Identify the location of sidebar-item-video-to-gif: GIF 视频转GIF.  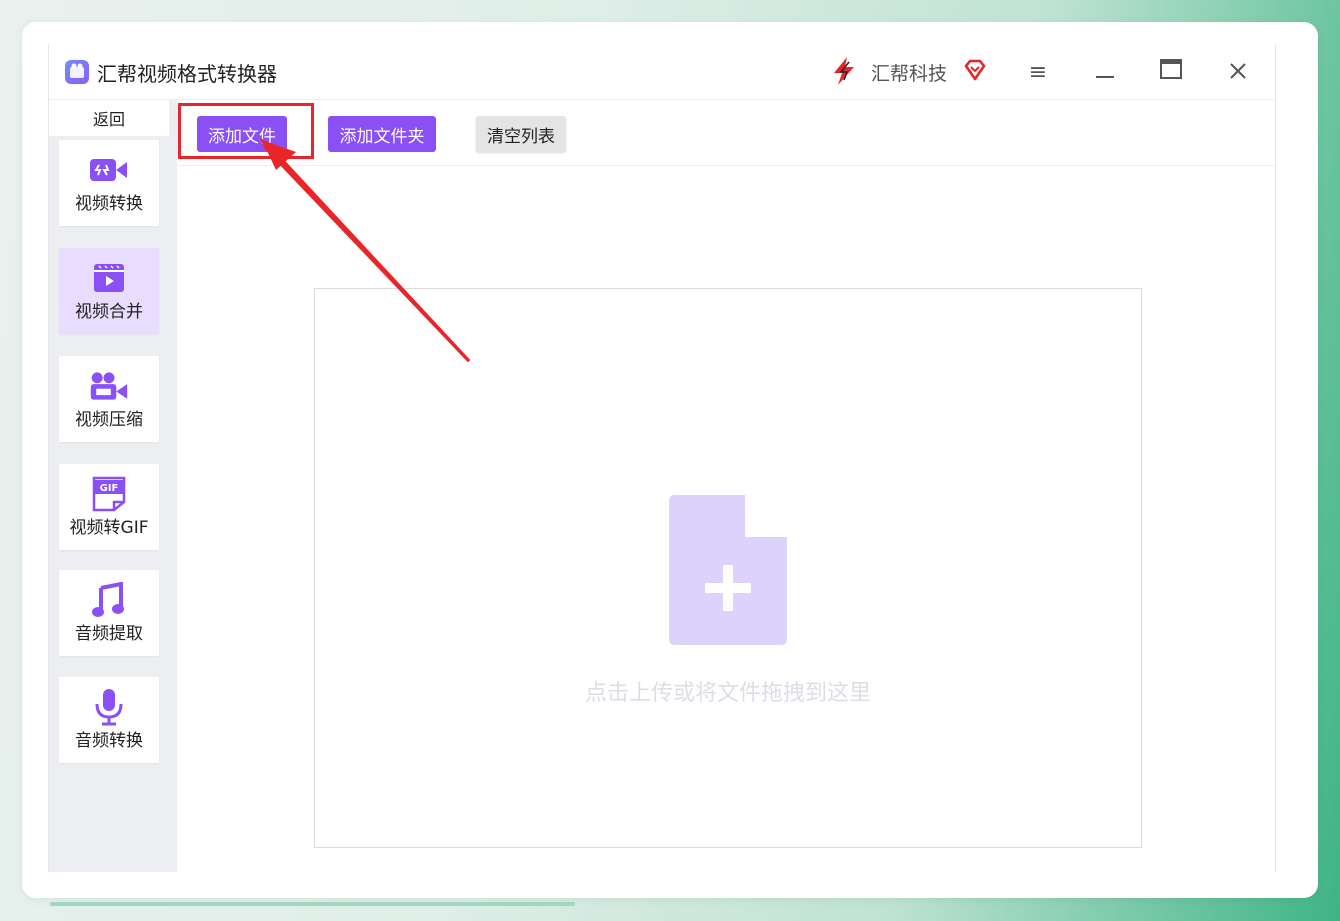
(109, 507).